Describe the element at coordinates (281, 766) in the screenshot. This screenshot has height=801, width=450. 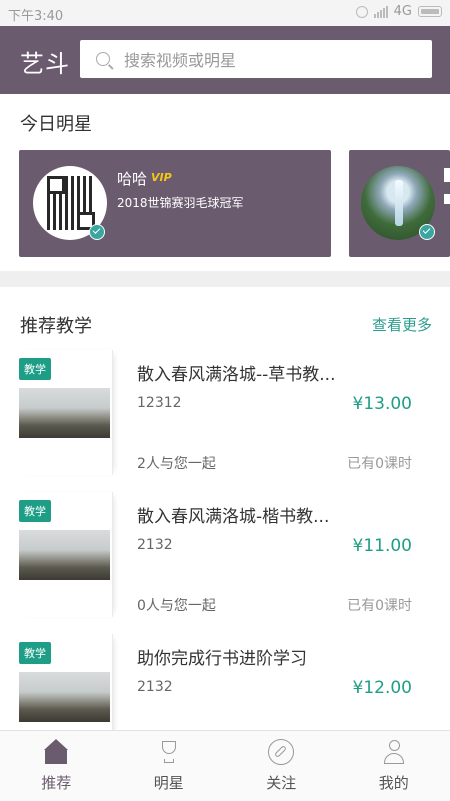
I see `tab-follow: 关注` at that location.